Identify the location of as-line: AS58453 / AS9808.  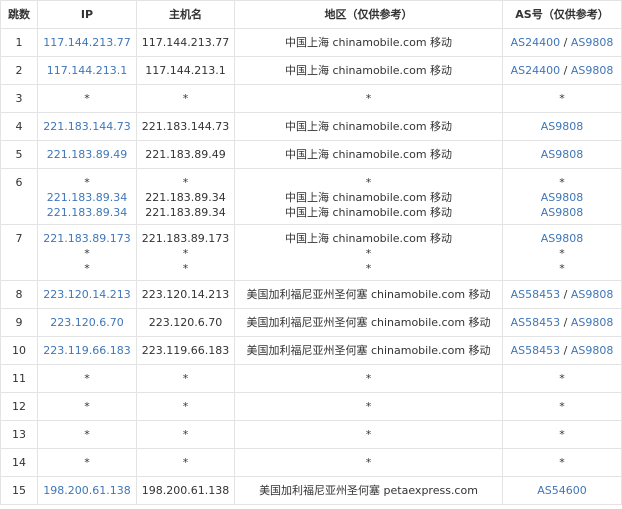
(562, 294).